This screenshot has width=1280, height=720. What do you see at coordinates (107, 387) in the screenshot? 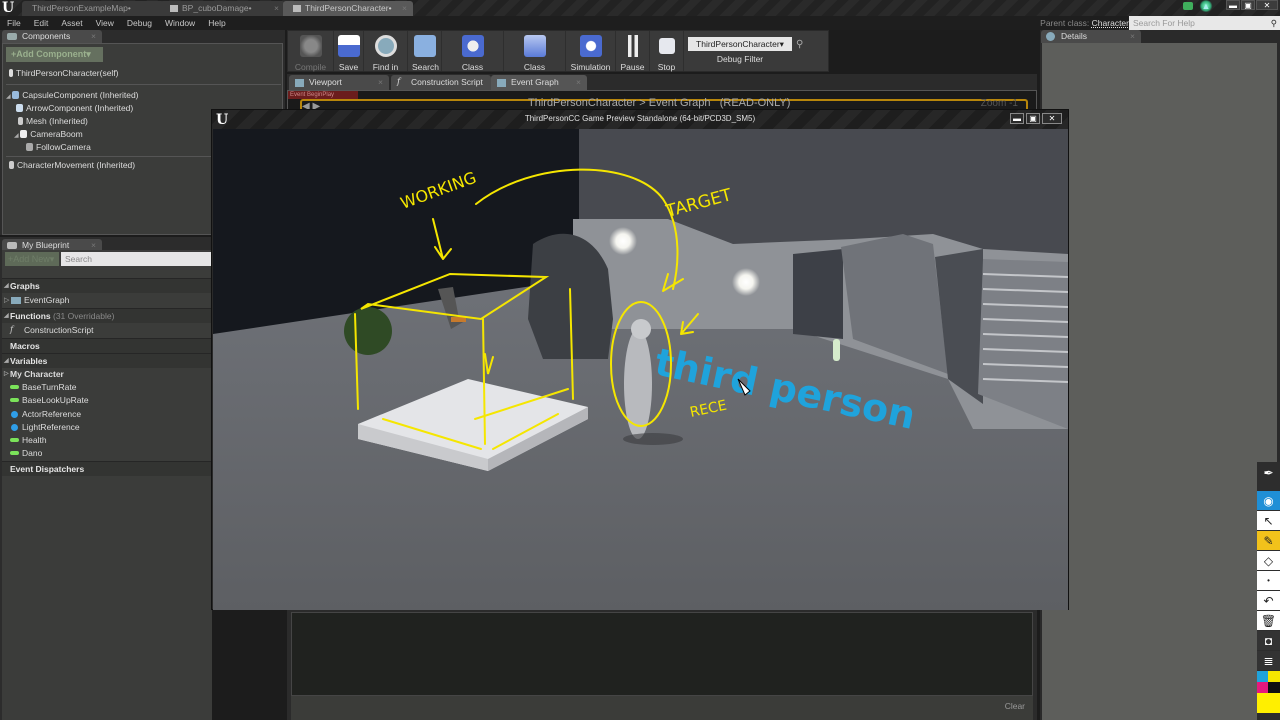
I see `variable-item: BaseTurnRate` at bounding box center [107, 387].